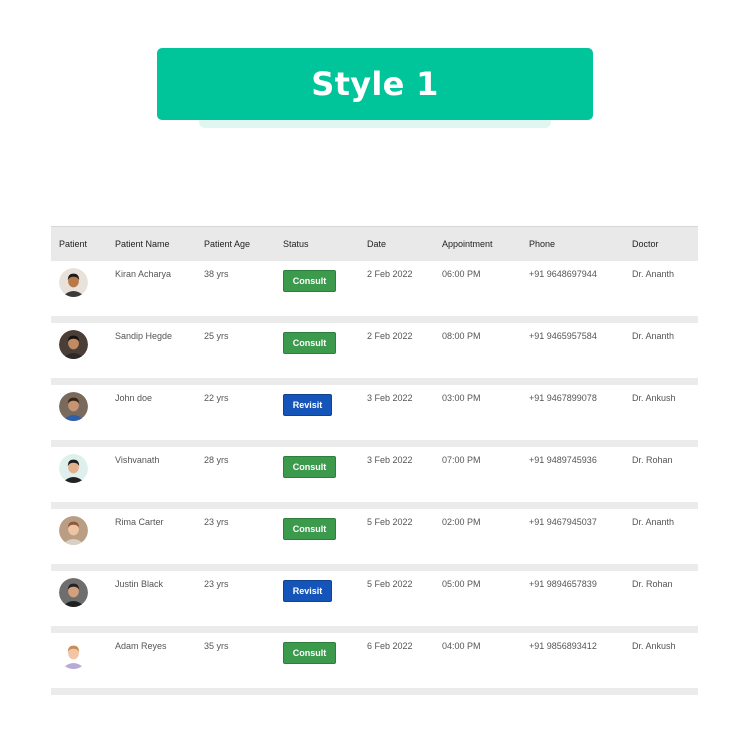  I want to click on header-patient-age: Patient Age, so click(227, 244).